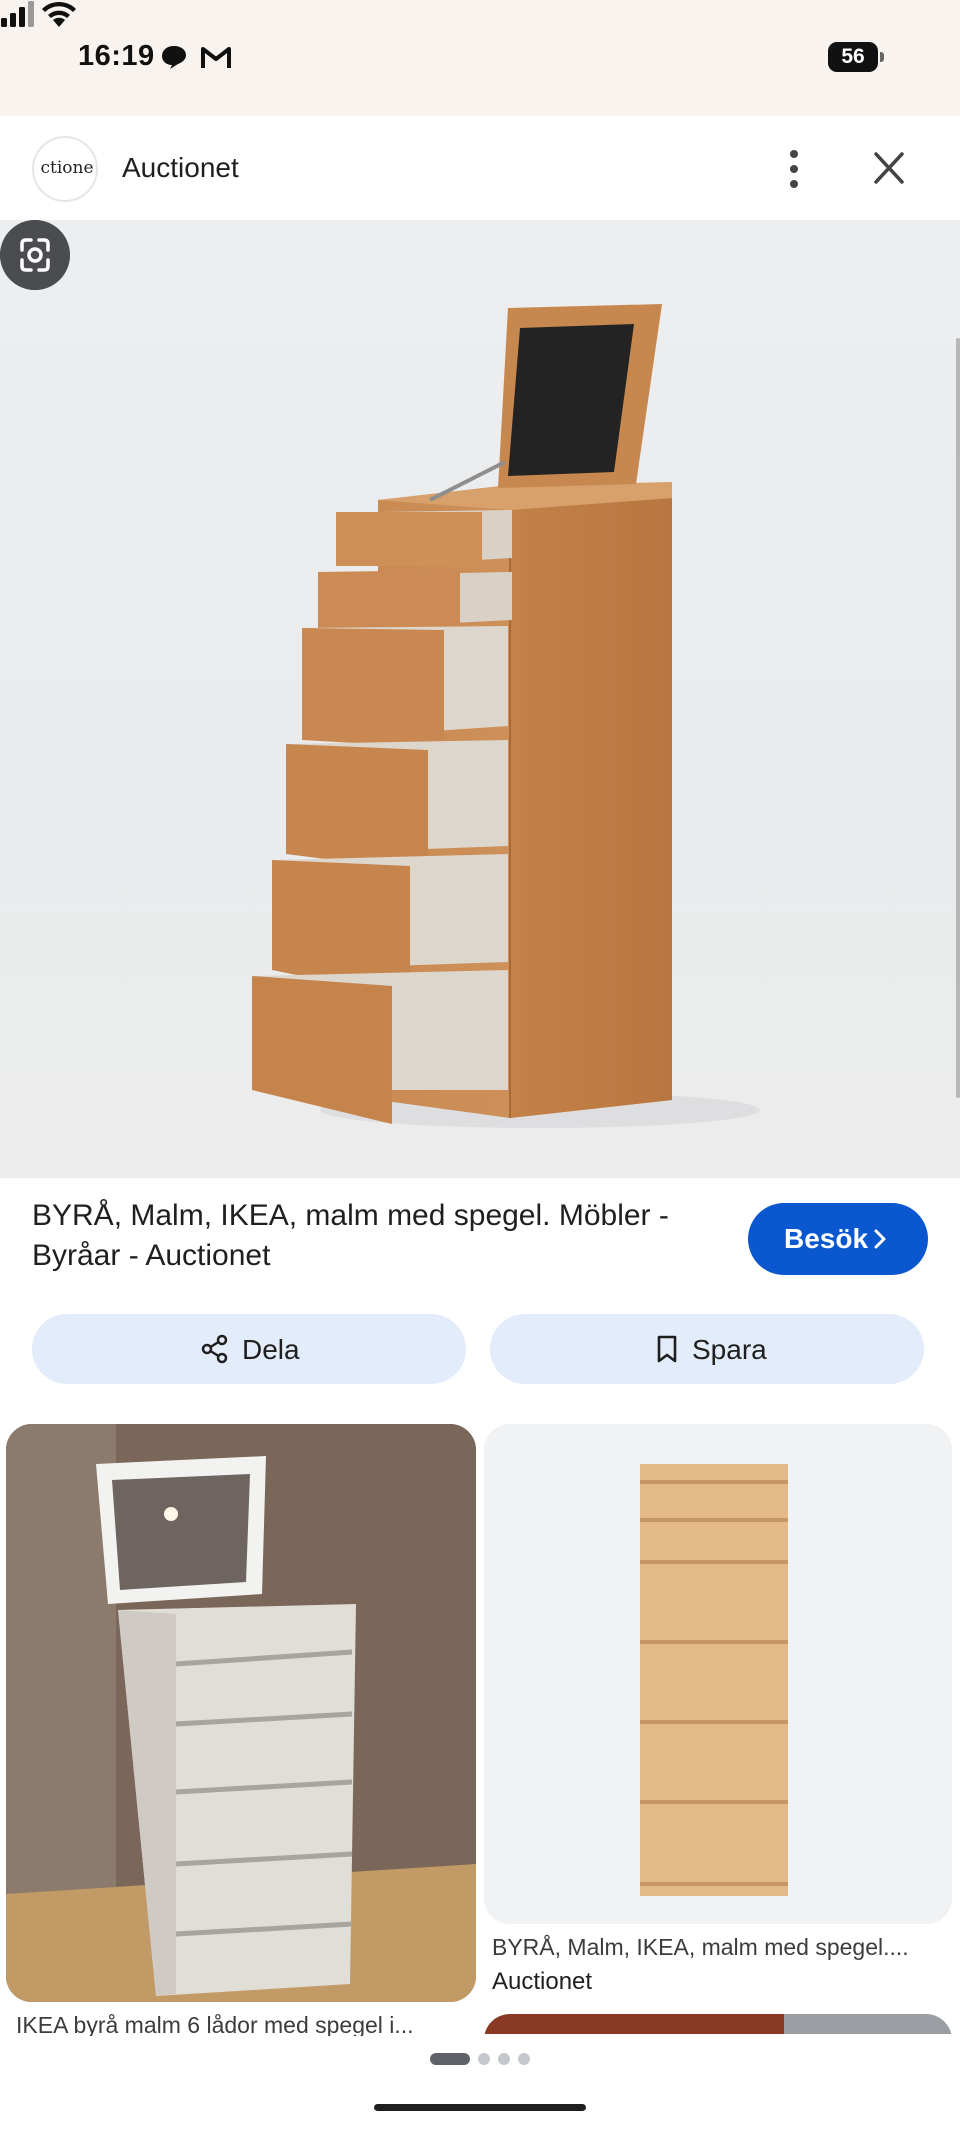 This screenshot has height=2133, width=960. What do you see at coordinates (59, 14) in the screenshot?
I see `wifi-icon` at bounding box center [59, 14].